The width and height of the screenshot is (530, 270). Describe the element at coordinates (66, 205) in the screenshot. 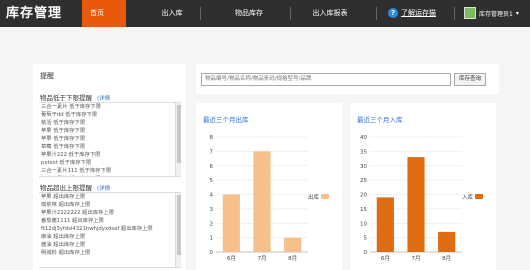

I see `list-item: 嗅依味 超出库存上限` at that location.